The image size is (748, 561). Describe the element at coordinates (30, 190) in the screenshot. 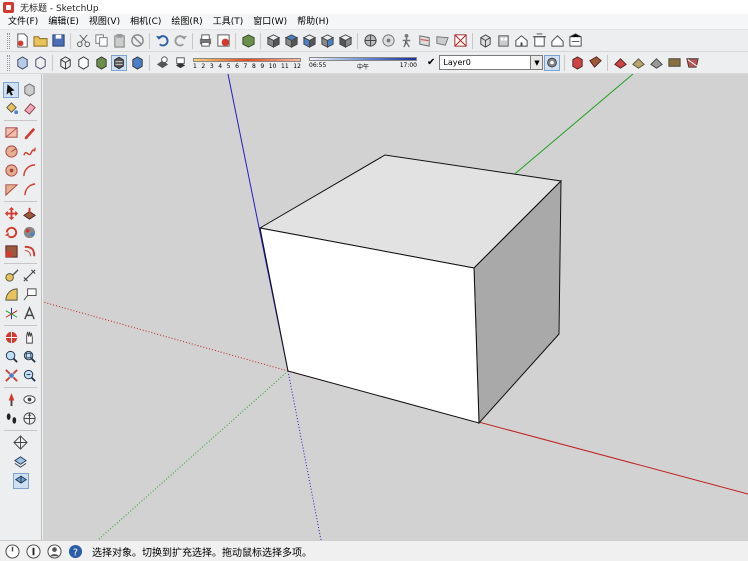

I see `follow-arc-icon` at that location.